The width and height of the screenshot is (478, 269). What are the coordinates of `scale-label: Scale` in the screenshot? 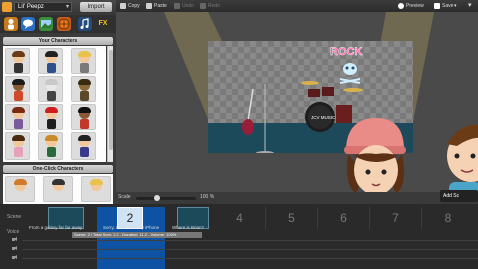 It's located at (124, 197).